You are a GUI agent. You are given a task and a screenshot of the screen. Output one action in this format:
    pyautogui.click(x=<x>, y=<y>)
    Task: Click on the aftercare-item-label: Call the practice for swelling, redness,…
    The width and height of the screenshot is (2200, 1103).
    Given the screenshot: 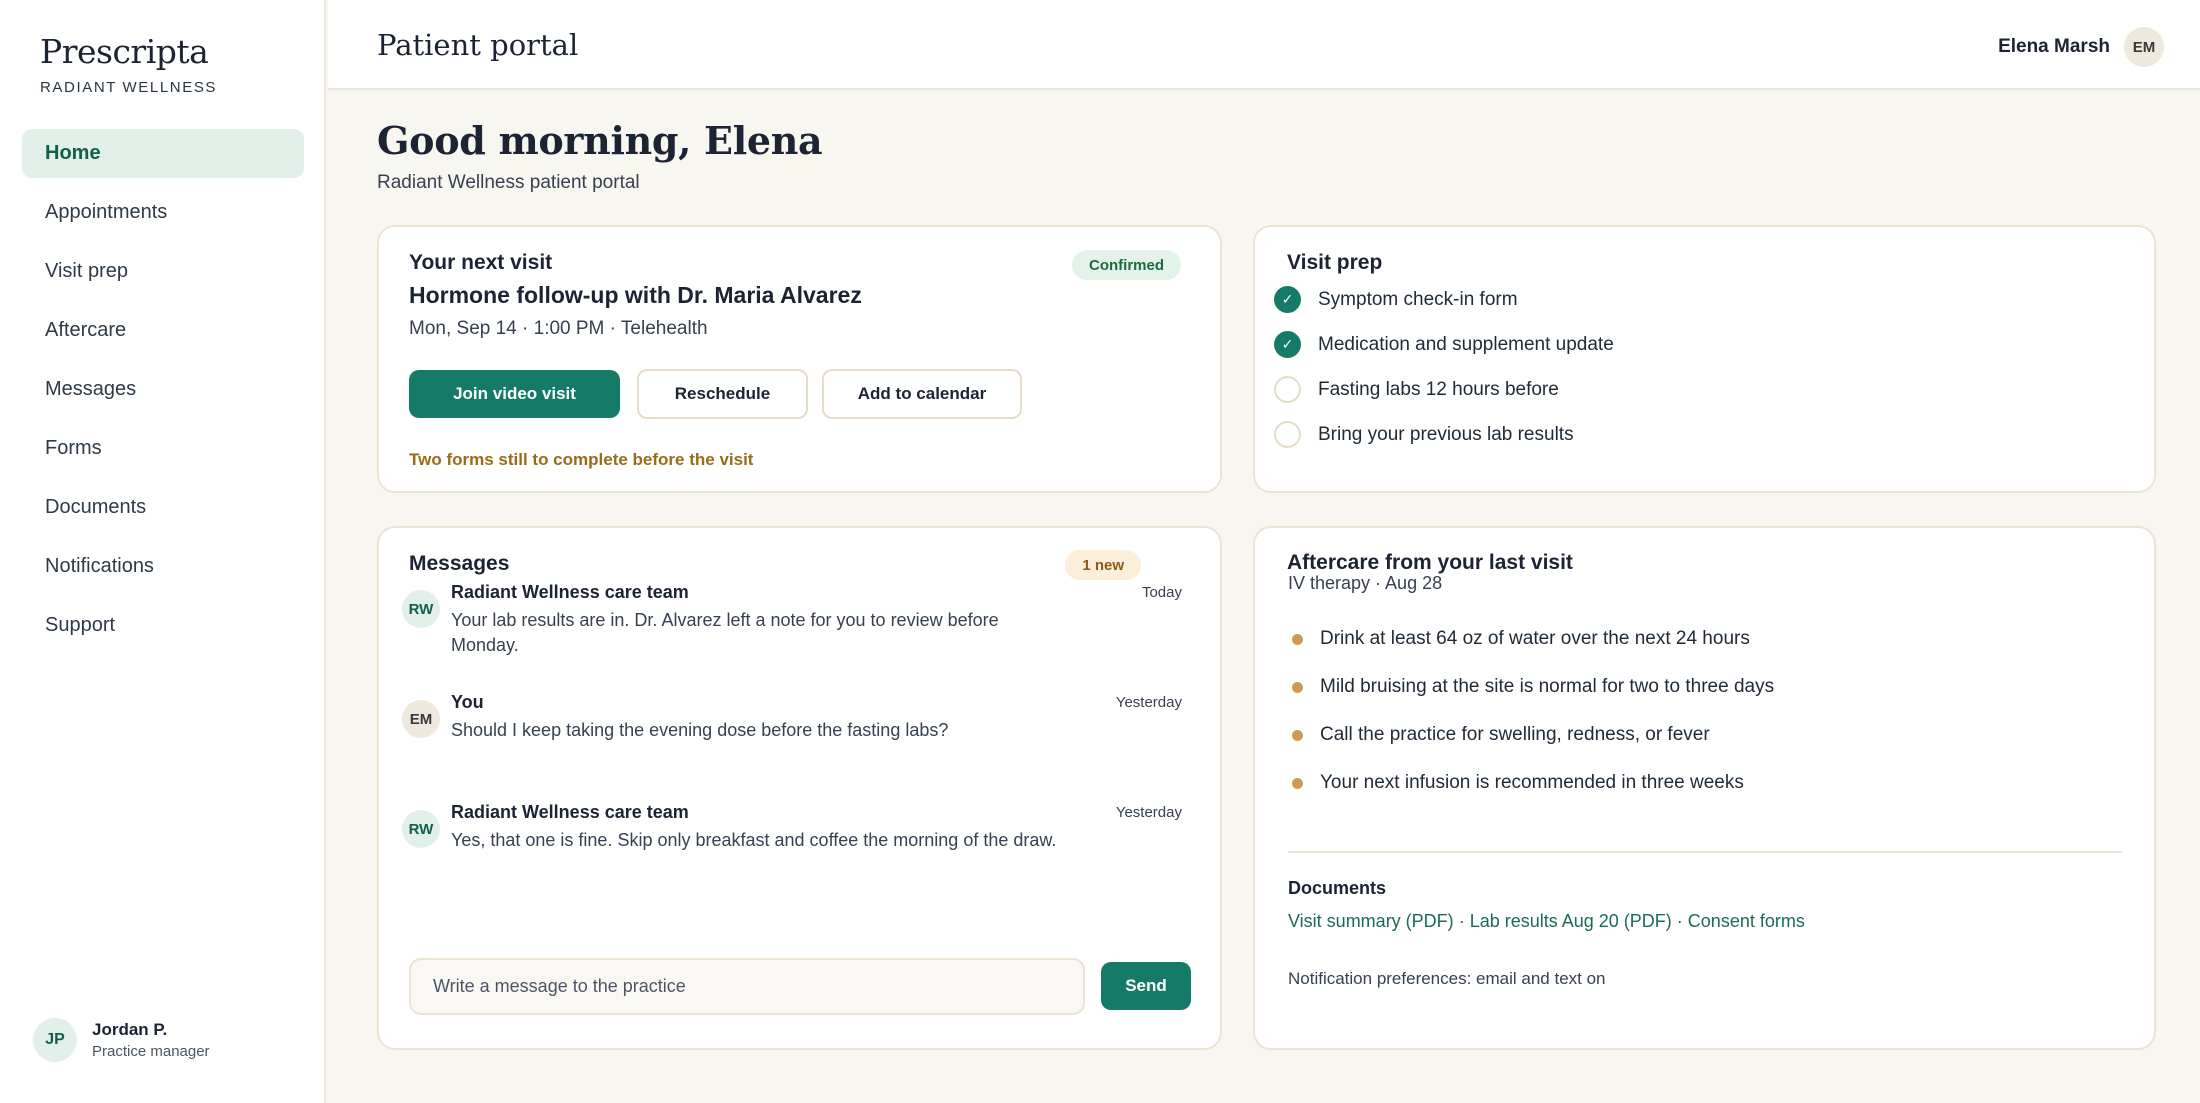 What is the action you would take?
    pyautogui.click(x=1515, y=734)
    